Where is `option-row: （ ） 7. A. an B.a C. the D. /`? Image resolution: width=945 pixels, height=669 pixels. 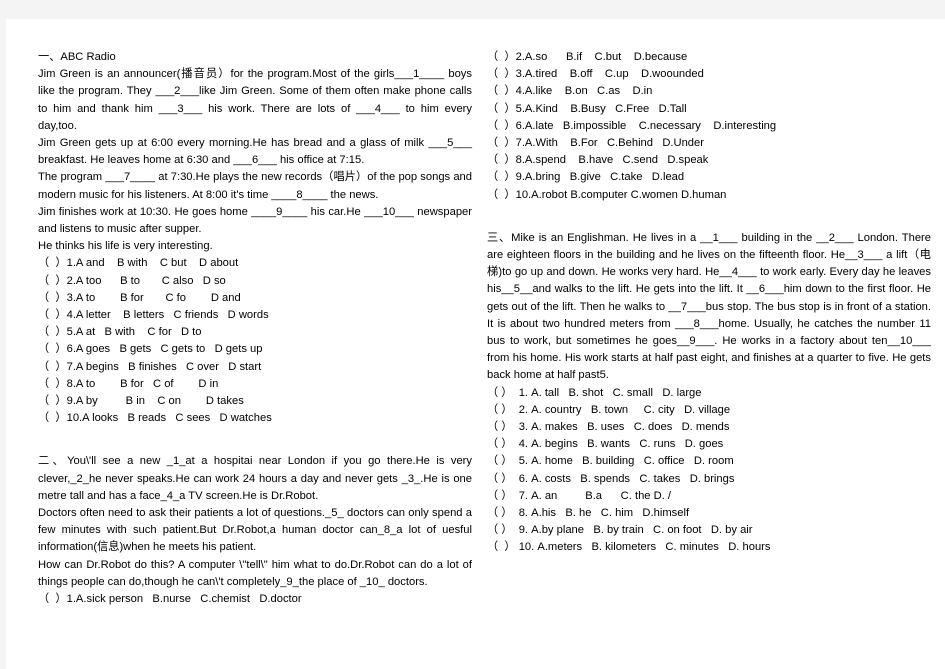
option-row: （ ） 7. A. an B.a C. the D. / is located at coordinates (709, 496).